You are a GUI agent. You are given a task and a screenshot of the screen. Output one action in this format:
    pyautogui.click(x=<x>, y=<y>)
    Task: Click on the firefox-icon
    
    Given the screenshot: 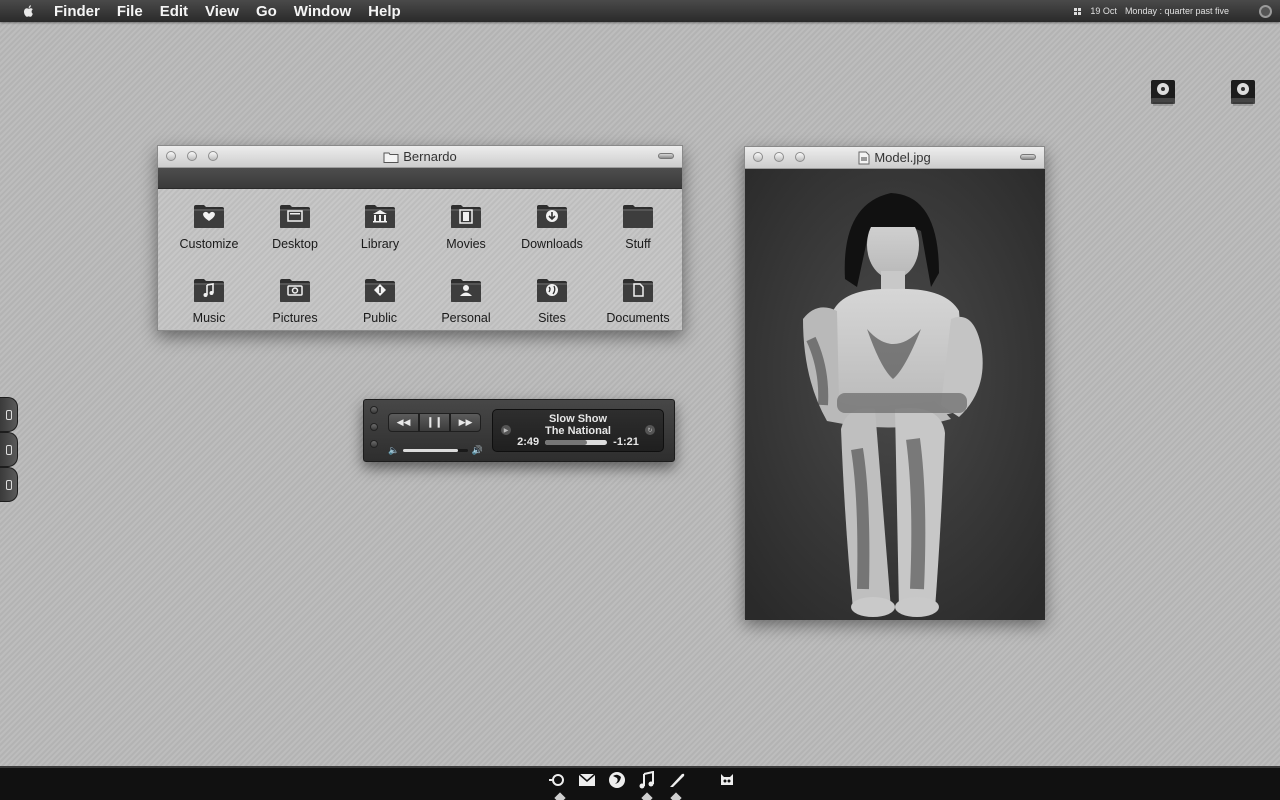 What is the action you would take?
    pyautogui.click(x=617, y=780)
    